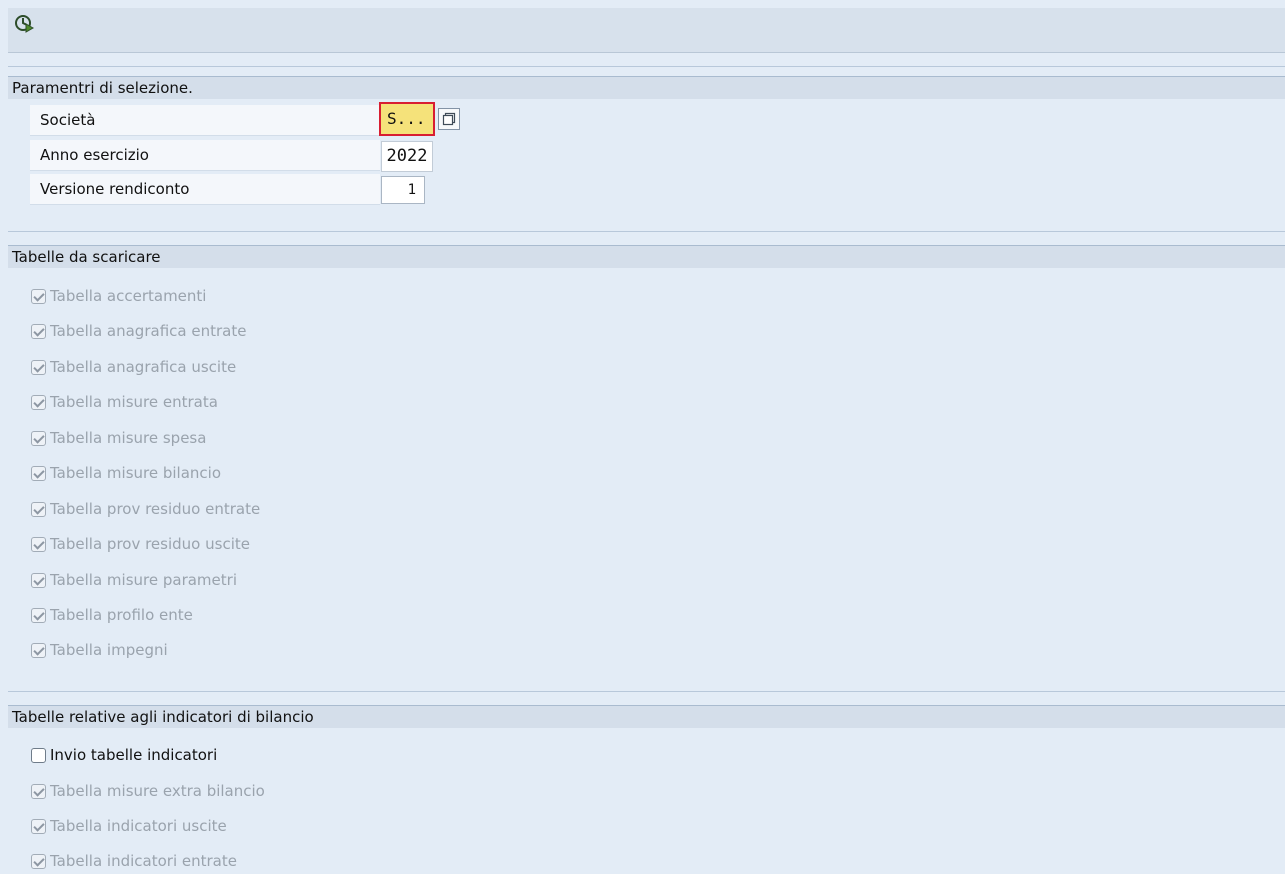  Describe the element at coordinates (143, 367) in the screenshot. I see `table-checkbox-label: Tabella anagrafica uscite` at that location.